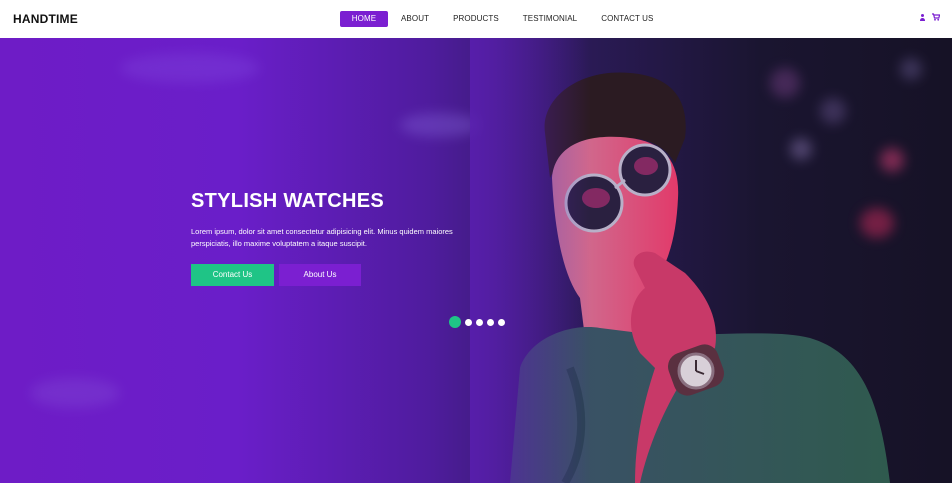 This screenshot has height=483, width=952. What do you see at coordinates (550, 19) in the screenshot?
I see `nav-item-testimonial: TESTIMONIAL` at bounding box center [550, 19].